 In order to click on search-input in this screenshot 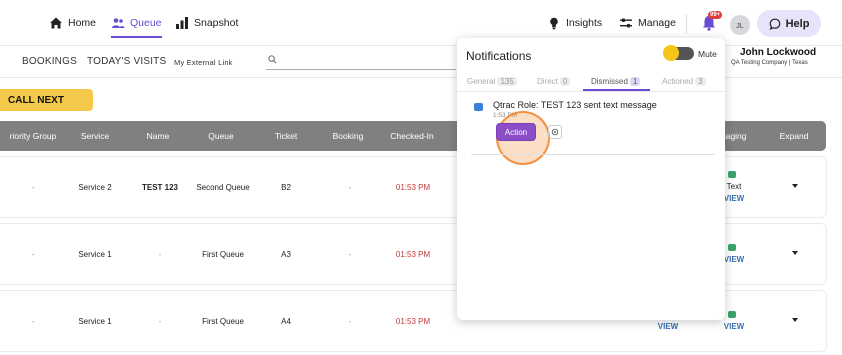, I will do `click(361, 62)`.